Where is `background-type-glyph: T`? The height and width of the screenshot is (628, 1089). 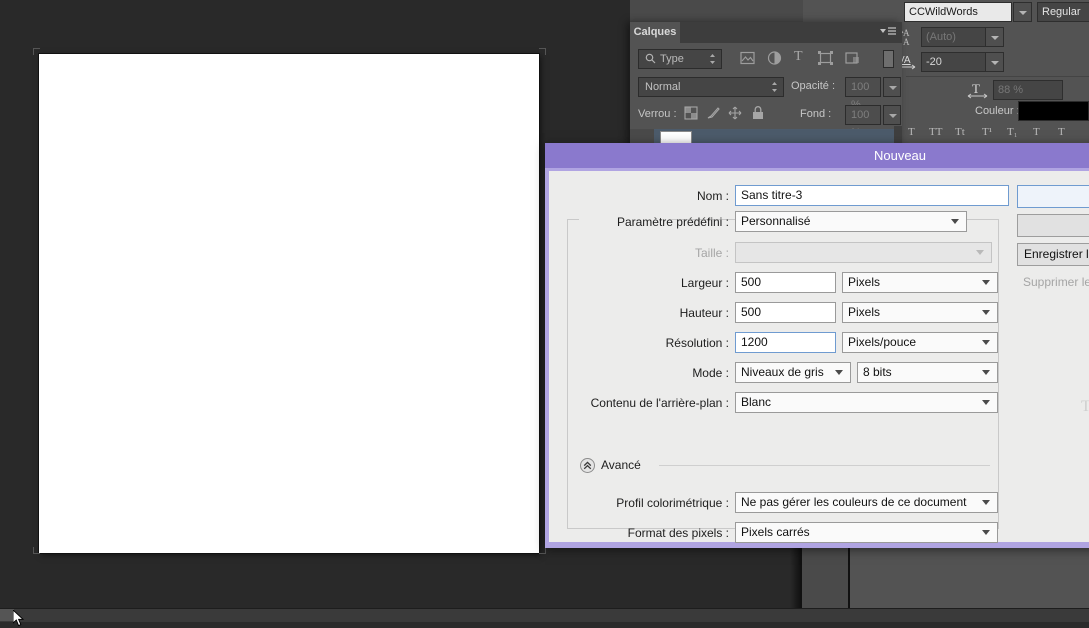
background-type-glyph: T is located at coordinates (1085, 406).